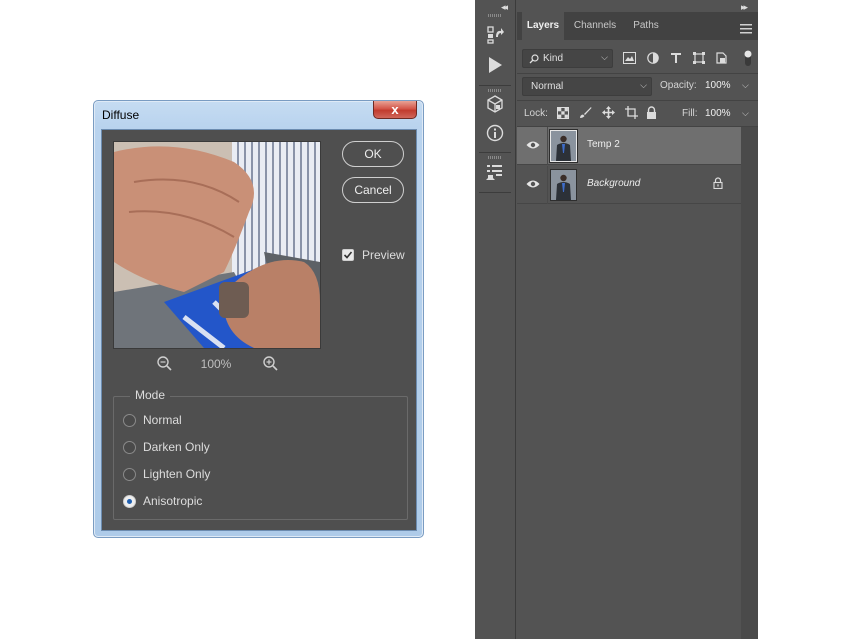 This screenshot has width=850, height=639. What do you see at coordinates (690, 113) in the screenshot?
I see `fill-label: Fill:` at bounding box center [690, 113].